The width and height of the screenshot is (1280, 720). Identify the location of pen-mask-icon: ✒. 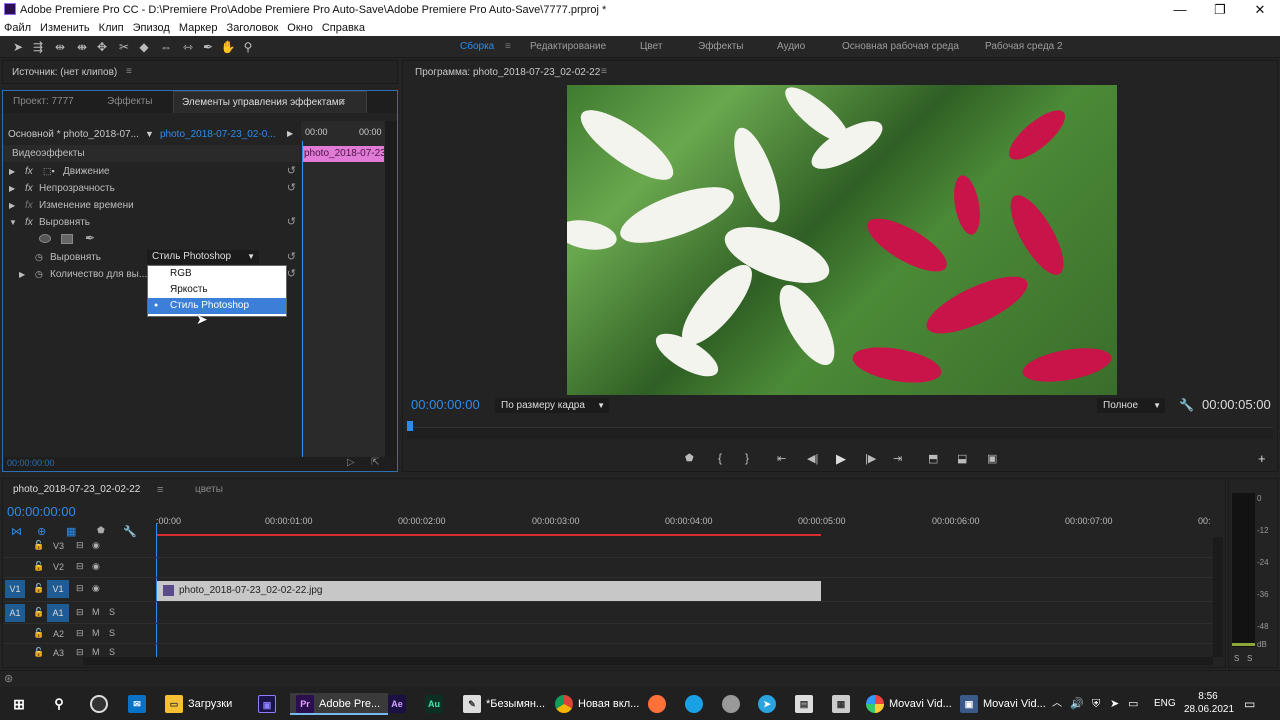
(90, 238).